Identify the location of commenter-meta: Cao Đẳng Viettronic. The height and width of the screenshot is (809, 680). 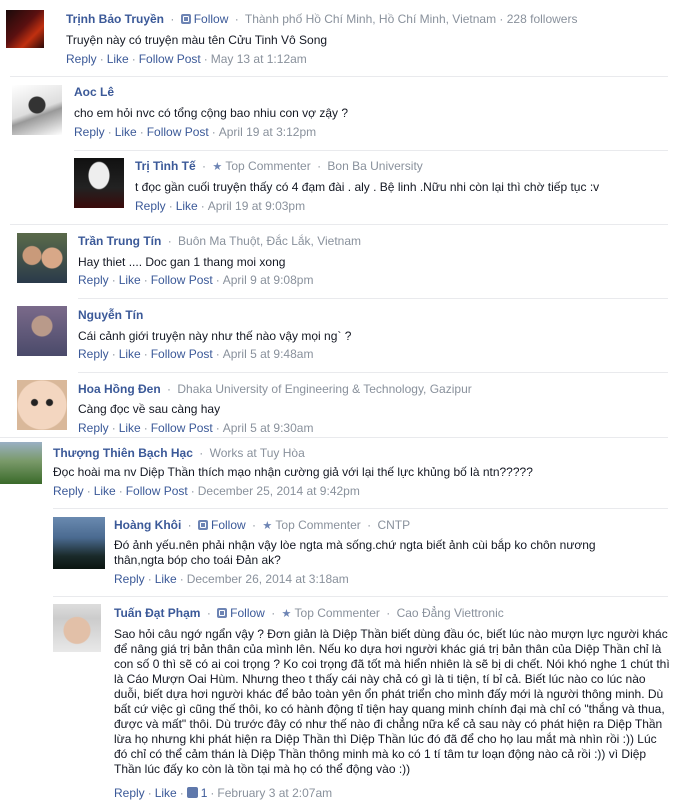
(450, 613).